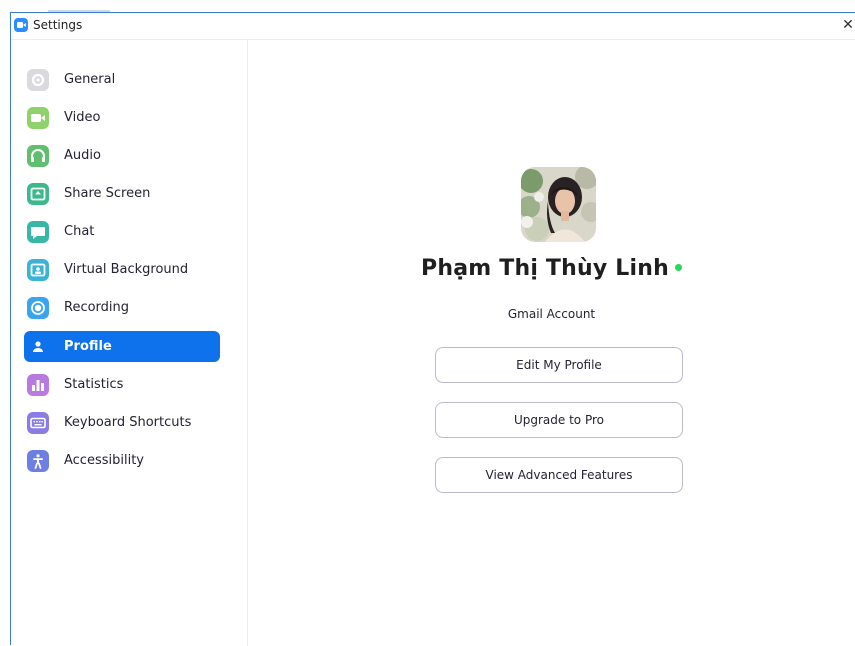 This screenshot has width=855, height=646. Describe the element at coordinates (38, 231) in the screenshot. I see `chat-bubble-icon` at that location.